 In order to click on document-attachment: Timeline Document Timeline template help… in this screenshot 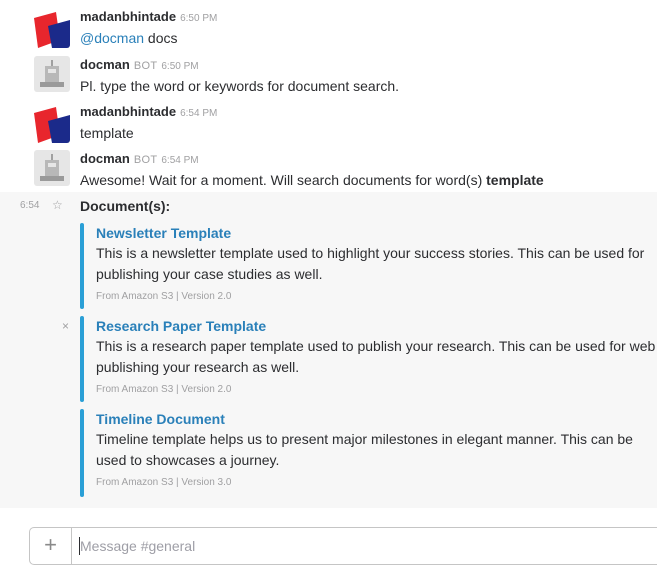, I will do `click(365, 453)`.